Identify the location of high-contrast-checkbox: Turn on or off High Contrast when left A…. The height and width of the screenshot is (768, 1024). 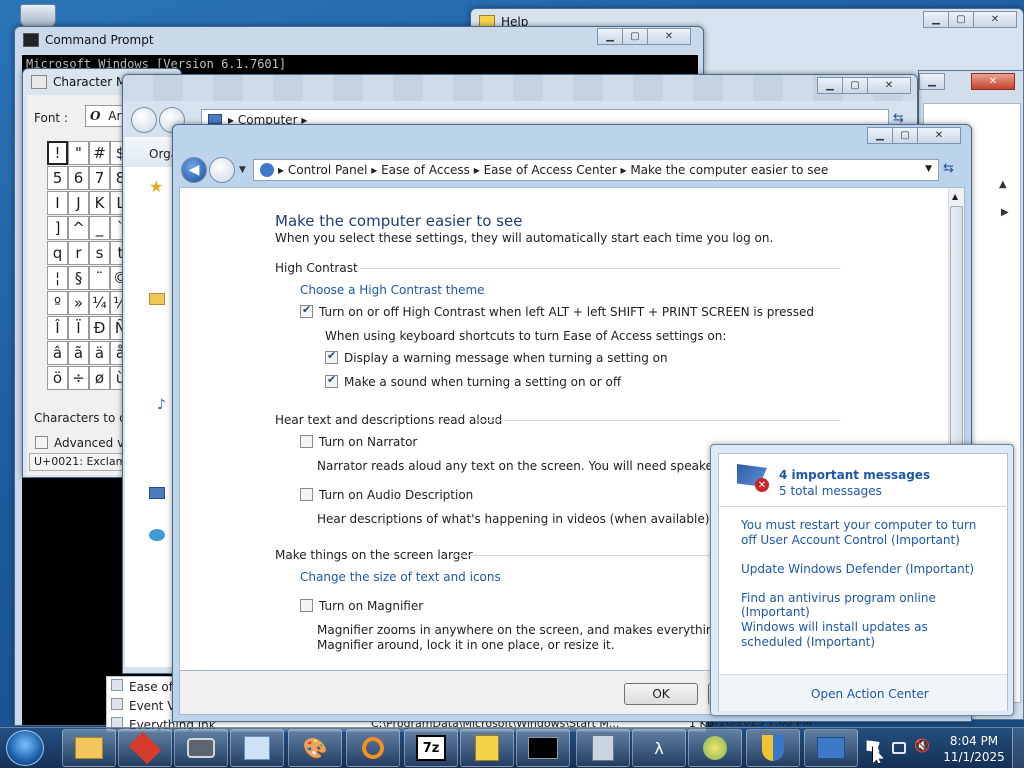
(557, 311).